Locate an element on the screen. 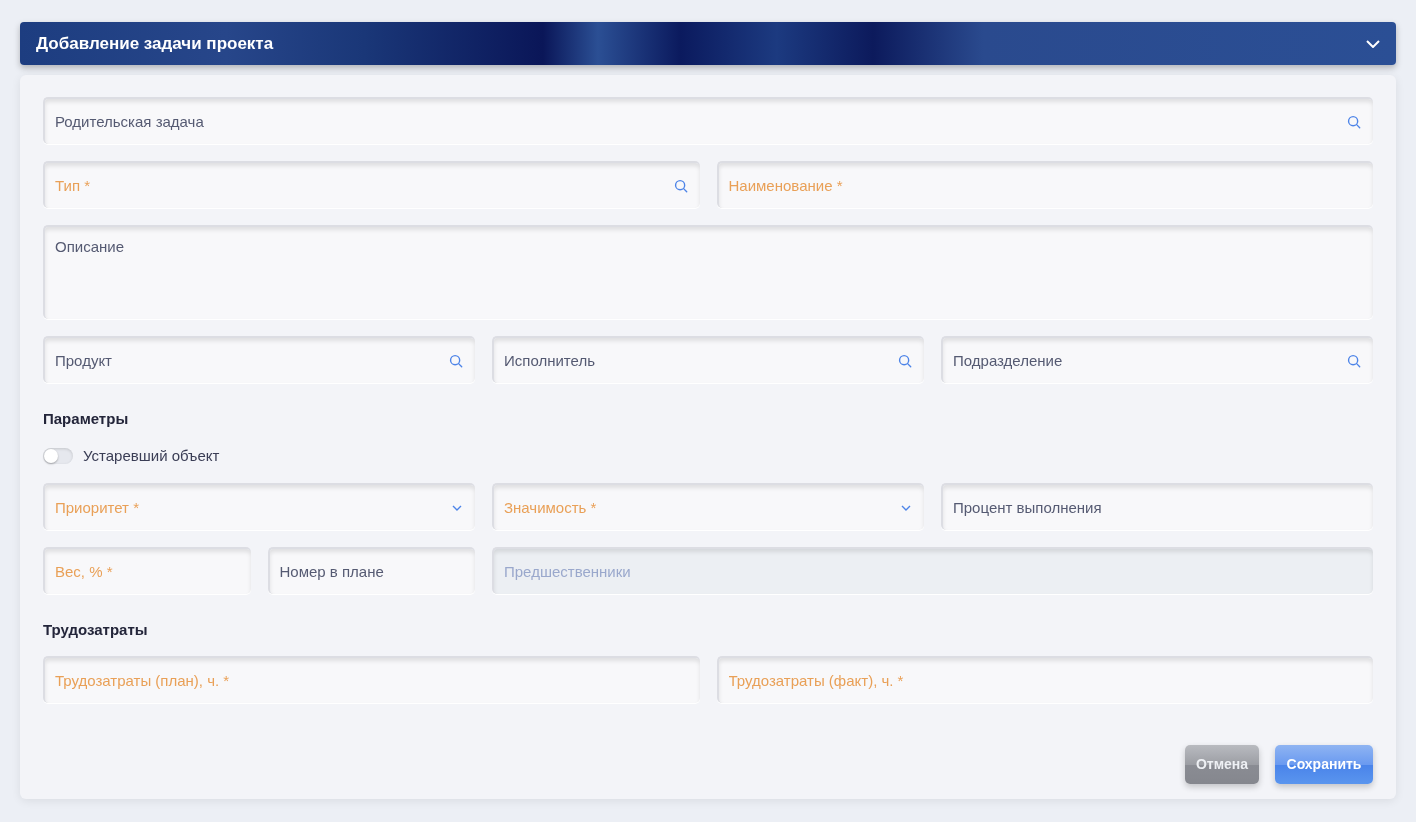  search-field: Родительская задача is located at coordinates (708, 120).